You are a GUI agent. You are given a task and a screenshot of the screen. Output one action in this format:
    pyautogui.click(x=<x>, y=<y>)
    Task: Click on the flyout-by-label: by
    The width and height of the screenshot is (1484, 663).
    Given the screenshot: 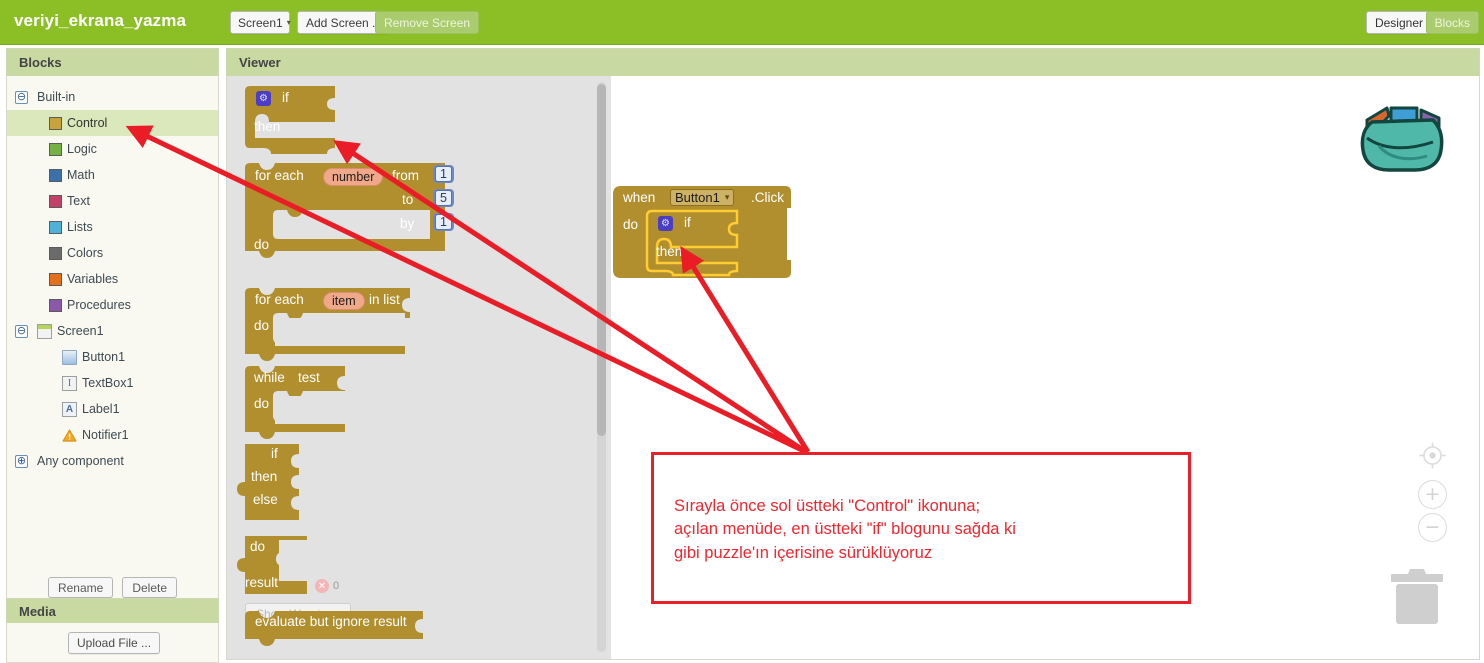 What is the action you would take?
    pyautogui.click(x=407, y=223)
    